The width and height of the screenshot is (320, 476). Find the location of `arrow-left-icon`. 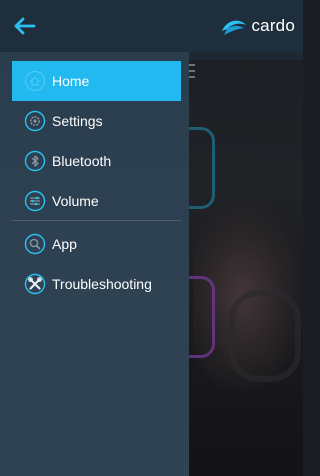

arrow-left-icon is located at coordinates (24, 26).